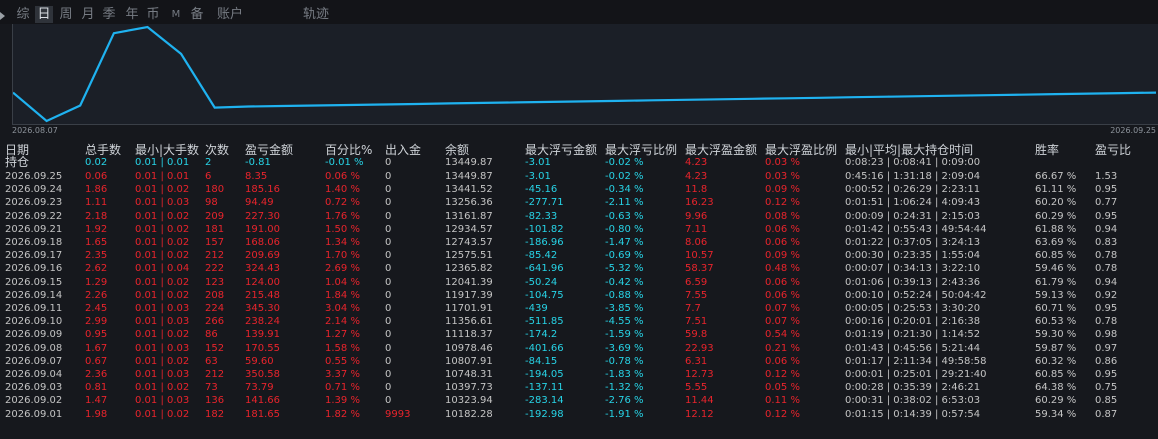 This screenshot has width=1158, height=439. Describe the element at coordinates (696, 190) in the screenshot. I see `cell-max_gain: 11.8` at that location.